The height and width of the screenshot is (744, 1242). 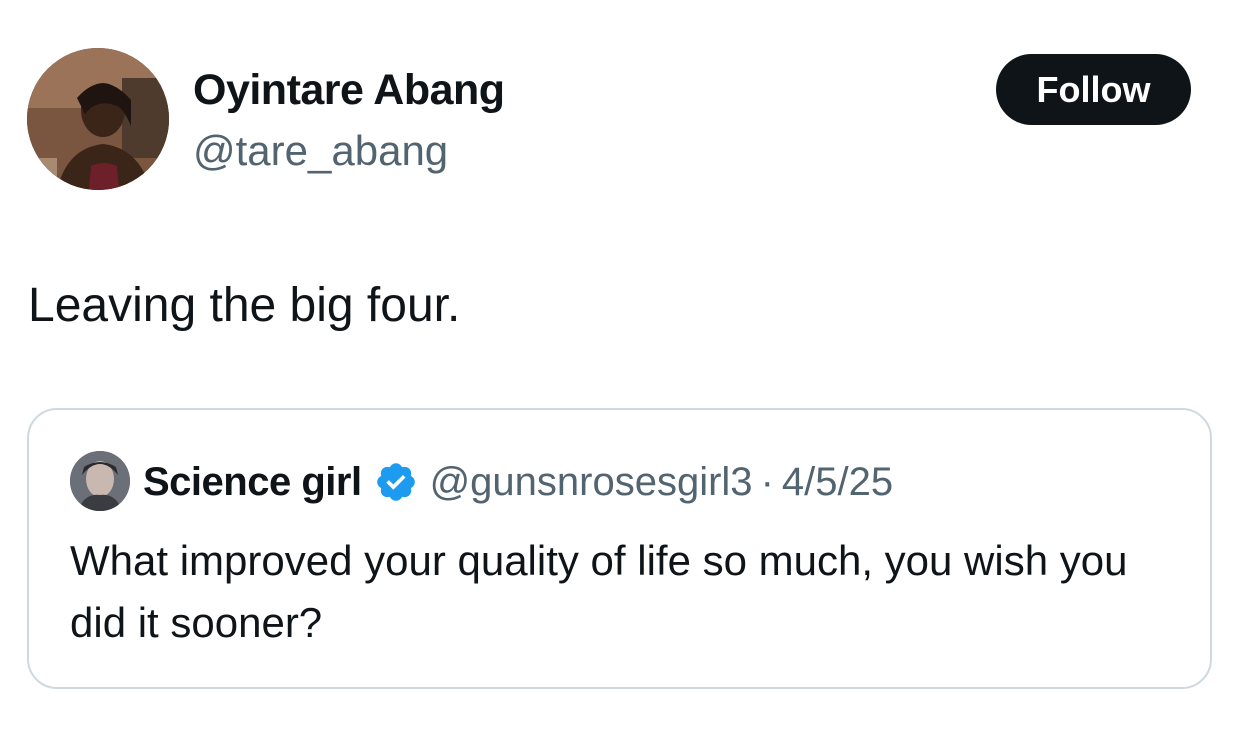 What do you see at coordinates (1093, 89) in the screenshot?
I see `follow-button: Follow` at bounding box center [1093, 89].